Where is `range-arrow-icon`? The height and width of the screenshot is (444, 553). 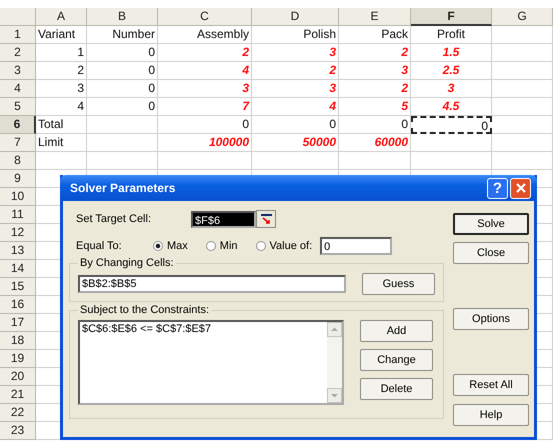 range-arrow-icon is located at coordinates (266, 219).